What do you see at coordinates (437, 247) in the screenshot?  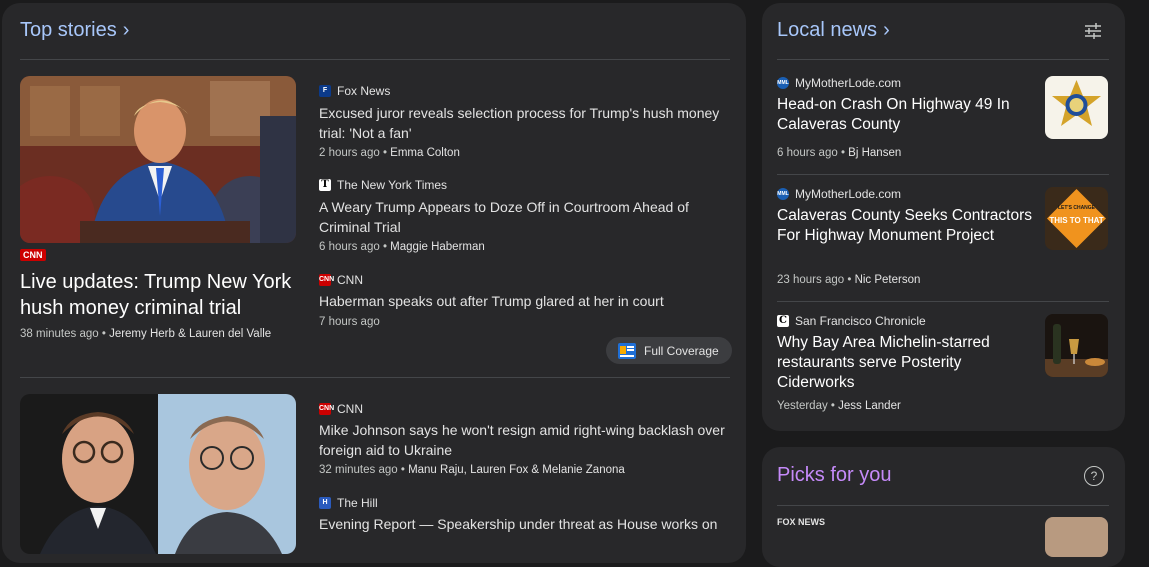 I see `story-author: Maggie Haberman` at bounding box center [437, 247].